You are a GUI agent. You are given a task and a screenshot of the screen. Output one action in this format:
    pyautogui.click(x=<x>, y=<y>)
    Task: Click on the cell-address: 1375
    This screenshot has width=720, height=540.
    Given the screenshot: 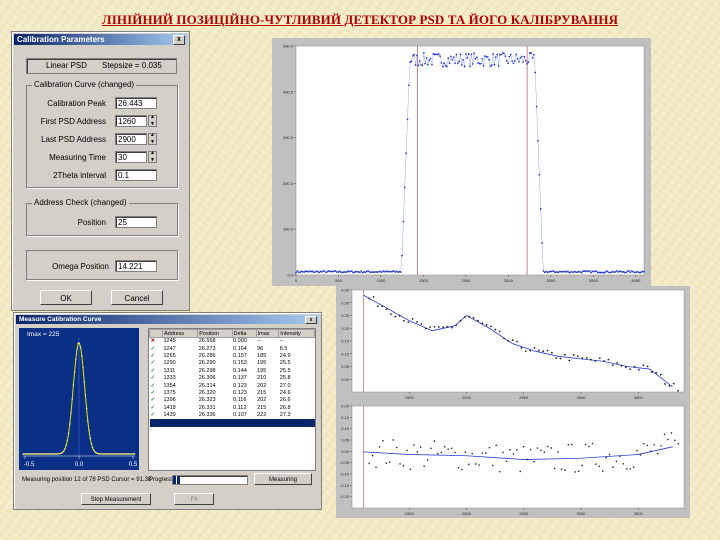 What is the action you would take?
    pyautogui.click(x=169, y=392)
    